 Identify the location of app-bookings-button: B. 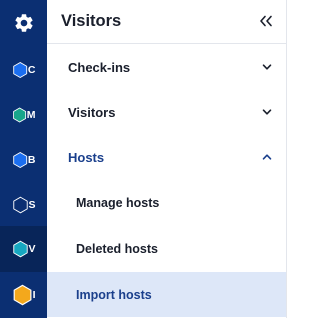
(23, 160).